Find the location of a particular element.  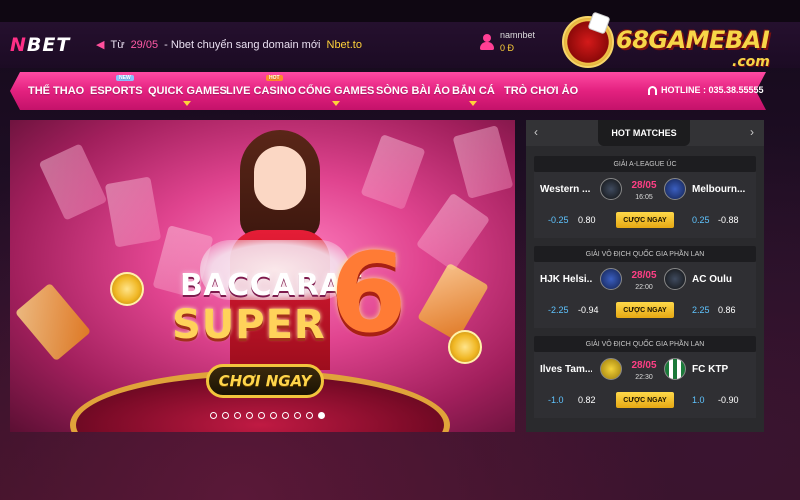

match-time: 16:05 is located at coordinates (644, 197).